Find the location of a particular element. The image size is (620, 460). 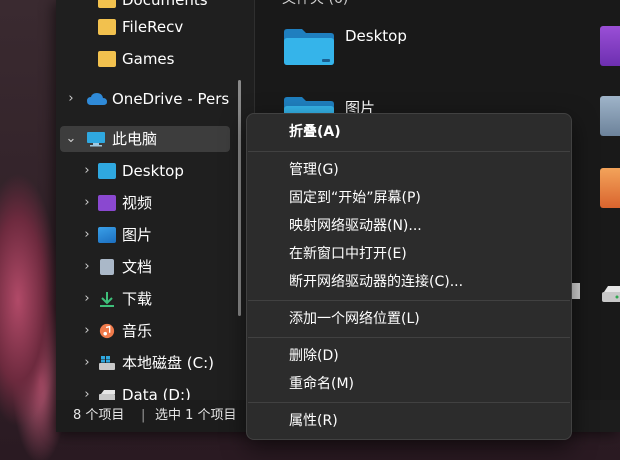

menu-item-open-new-window: 在新窗口中打开(E) is located at coordinates (348, 254).